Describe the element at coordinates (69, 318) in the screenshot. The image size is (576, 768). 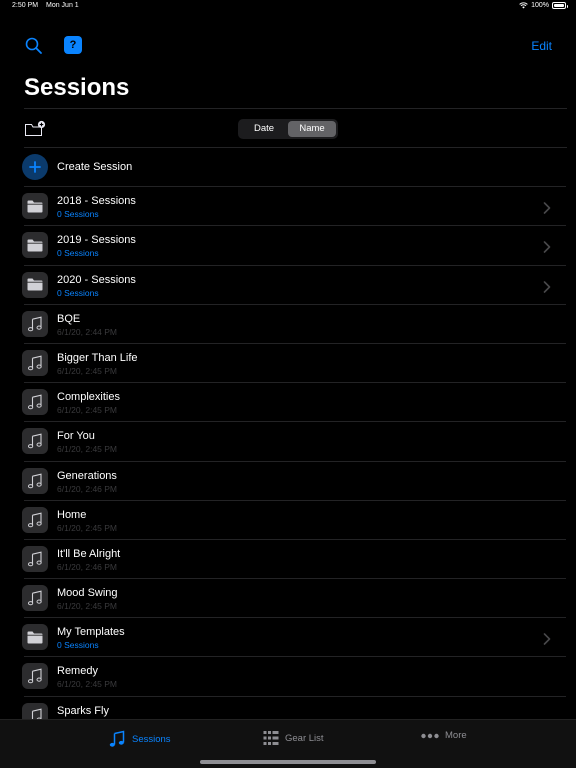
I see `row-title: BQE` at that location.